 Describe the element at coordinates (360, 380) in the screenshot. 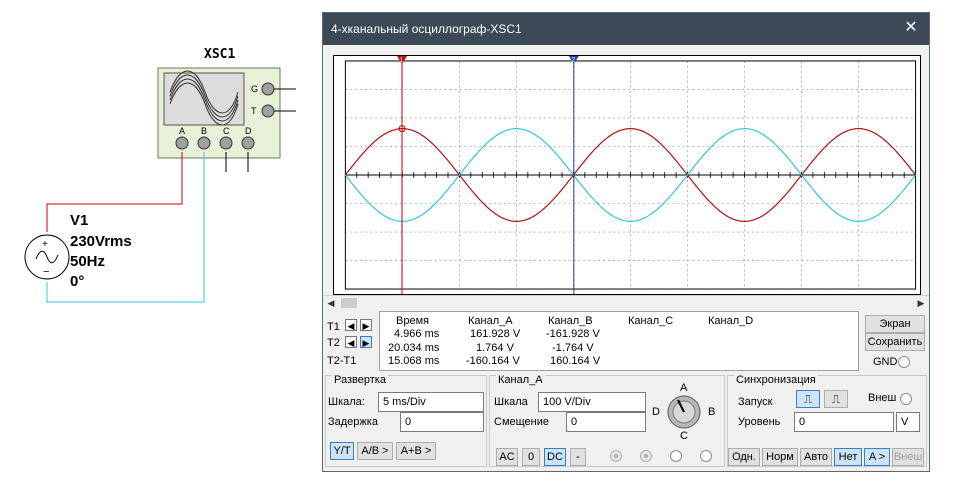

I see `sweep-title: Развертка` at that location.